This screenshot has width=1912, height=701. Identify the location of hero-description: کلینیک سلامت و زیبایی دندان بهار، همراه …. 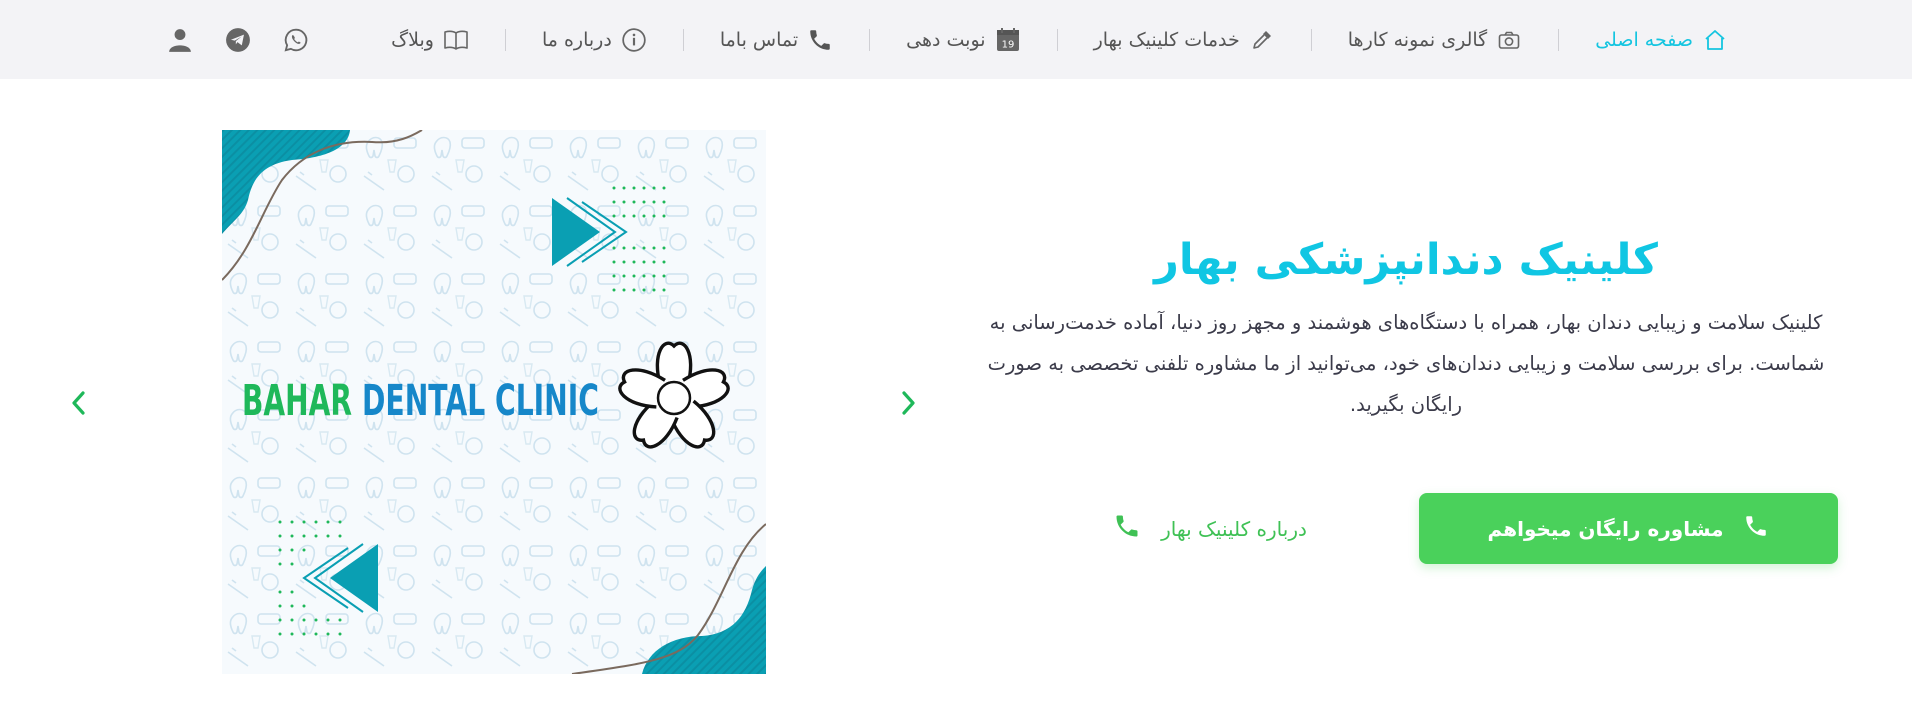
(1406, 363).